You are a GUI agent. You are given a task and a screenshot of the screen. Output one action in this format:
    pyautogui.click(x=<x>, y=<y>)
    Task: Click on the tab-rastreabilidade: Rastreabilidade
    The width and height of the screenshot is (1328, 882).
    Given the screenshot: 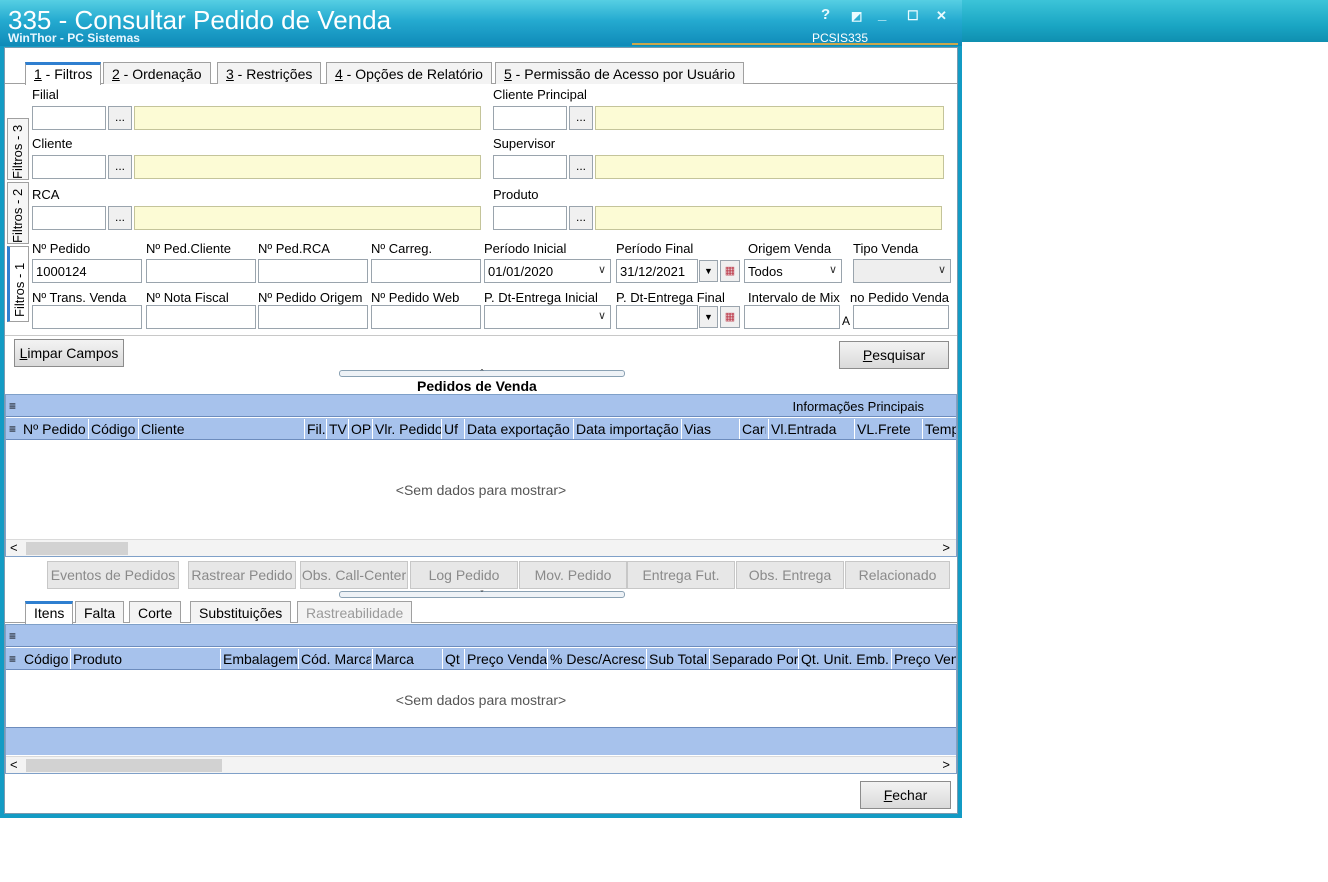 What is the action you would take?
    pyautogui.click(x=355, y=612)
    